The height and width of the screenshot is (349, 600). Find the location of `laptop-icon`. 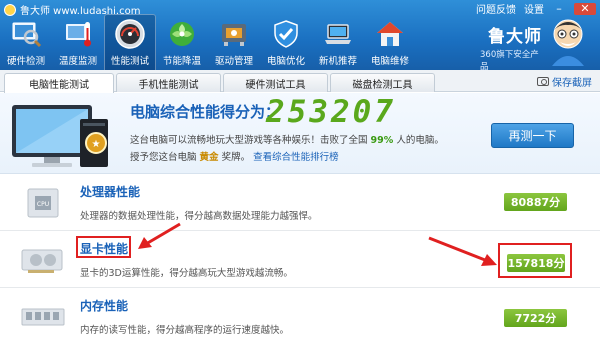

laptop-icon is located at coordinates (338, 34).